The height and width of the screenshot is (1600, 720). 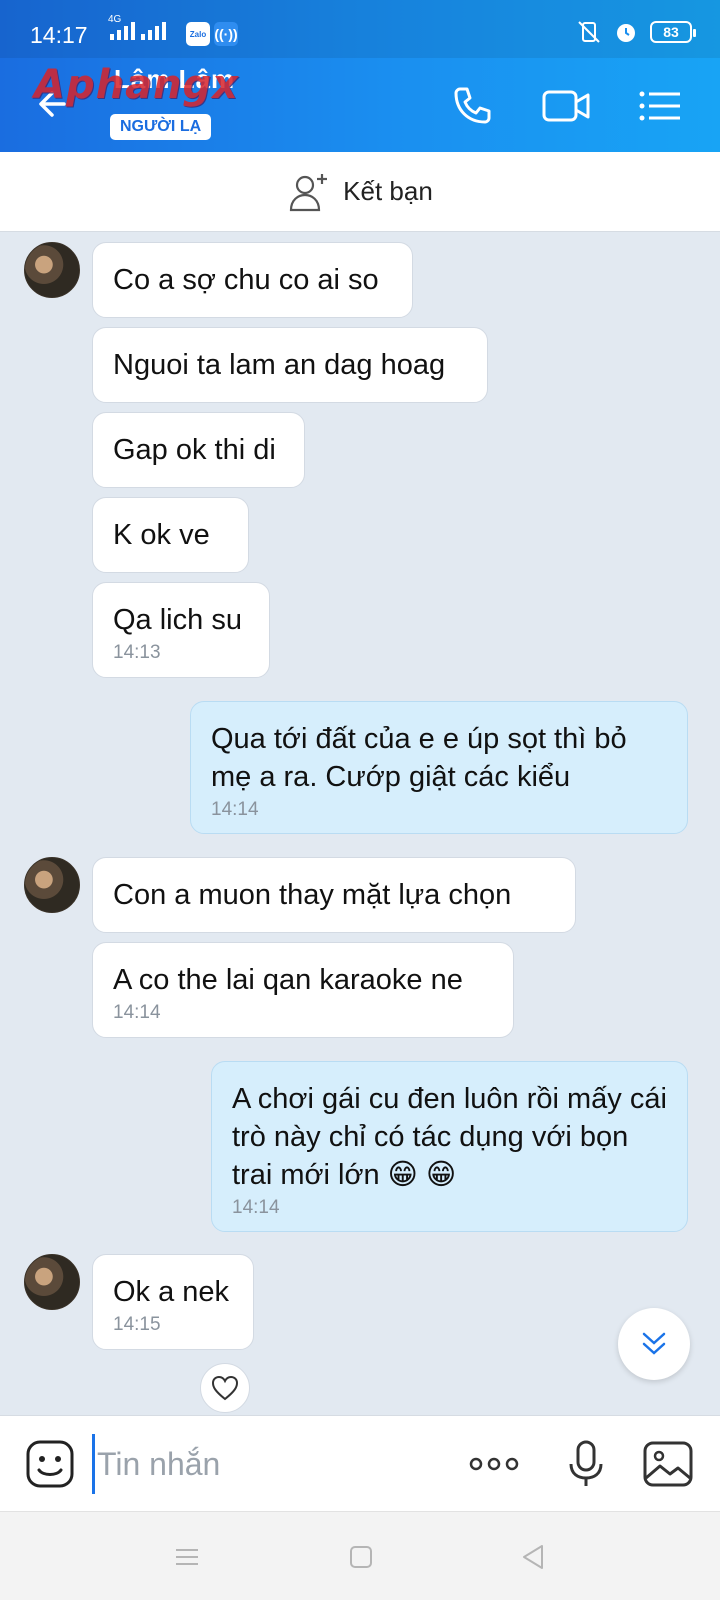 I want to click on alarm-icon, so click(x=626, y=33).